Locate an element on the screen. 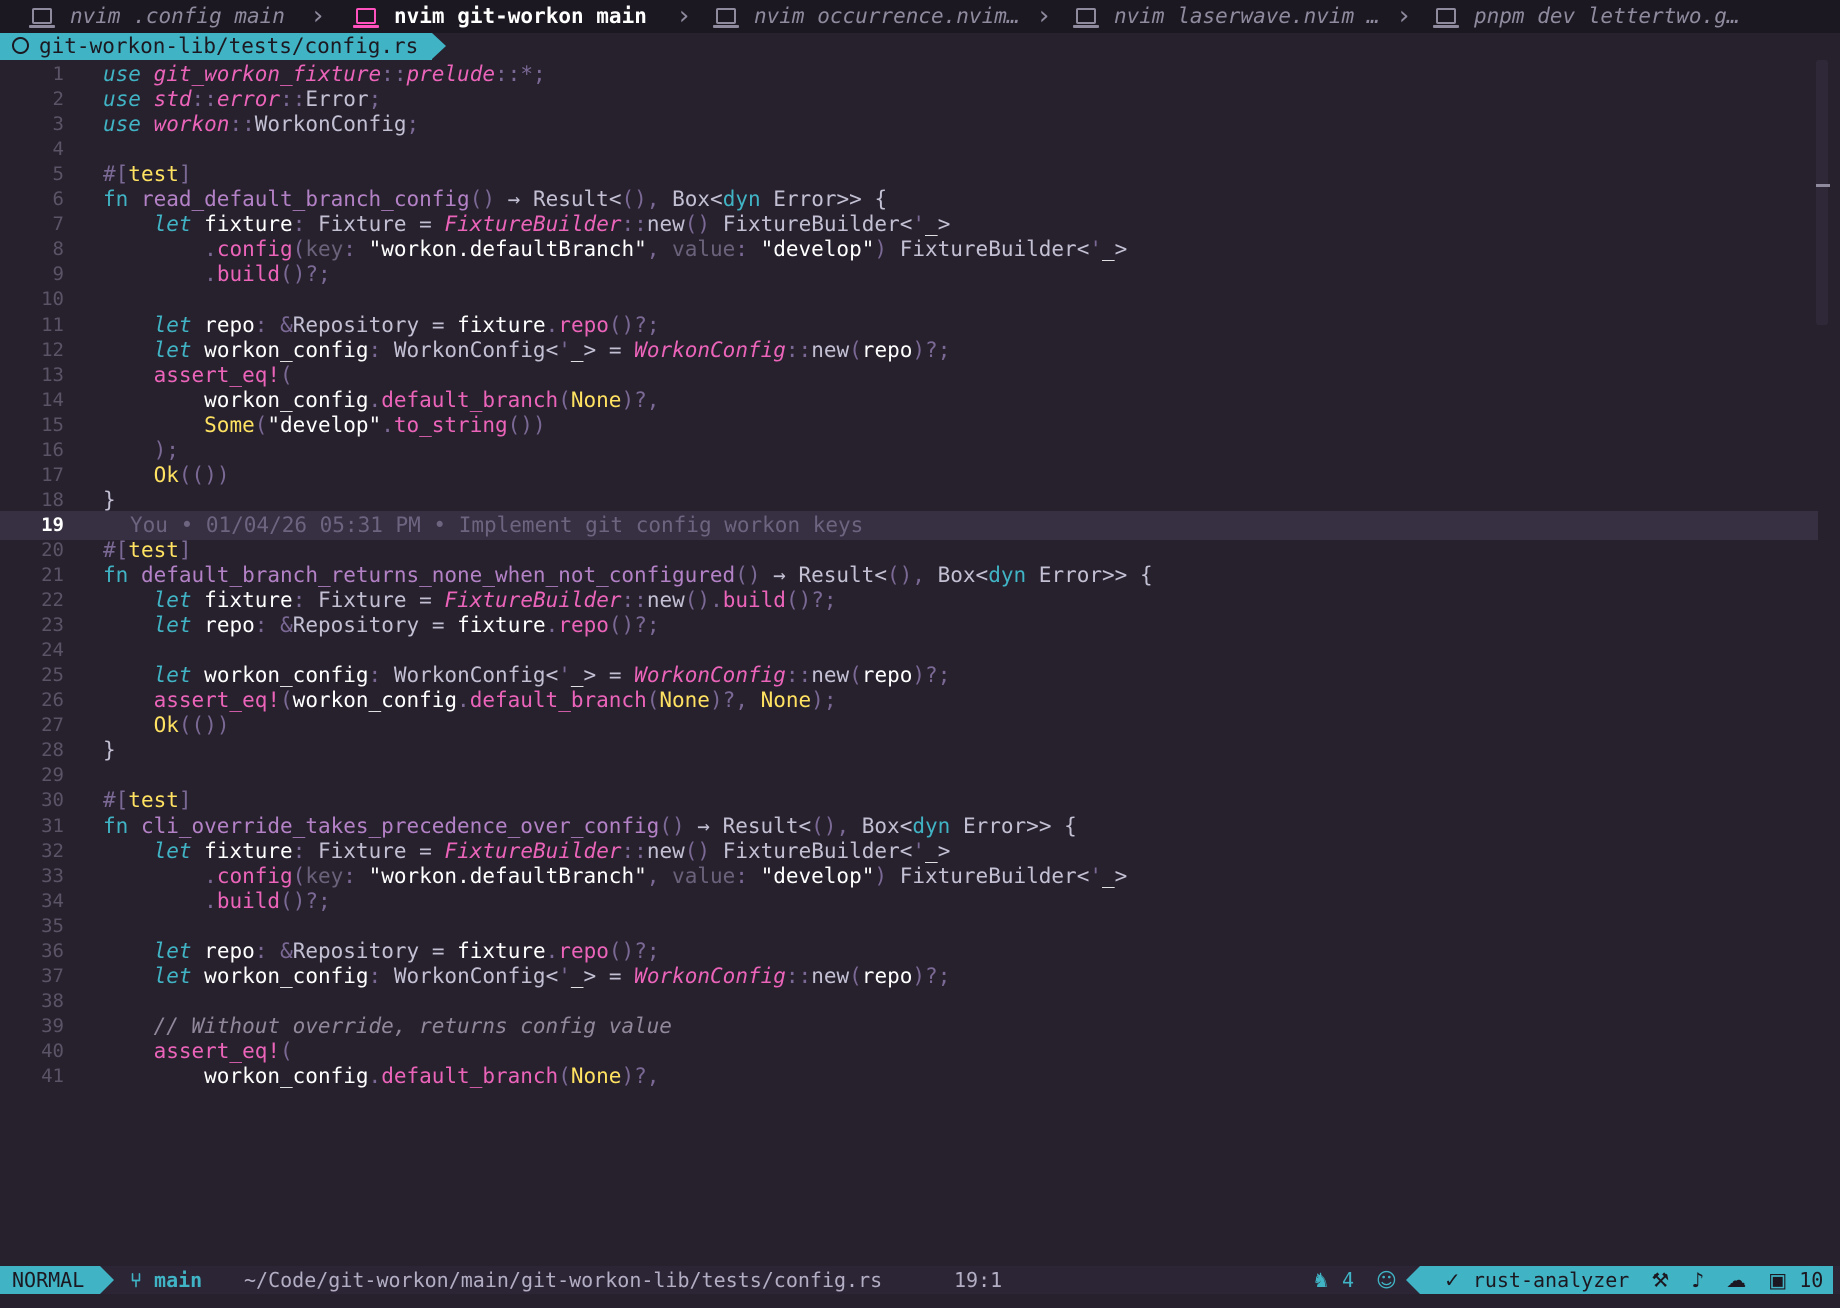 This screenshot has height=1308, width=1840. robot-icon: ♞ is located at coordinates (1321, 1280).